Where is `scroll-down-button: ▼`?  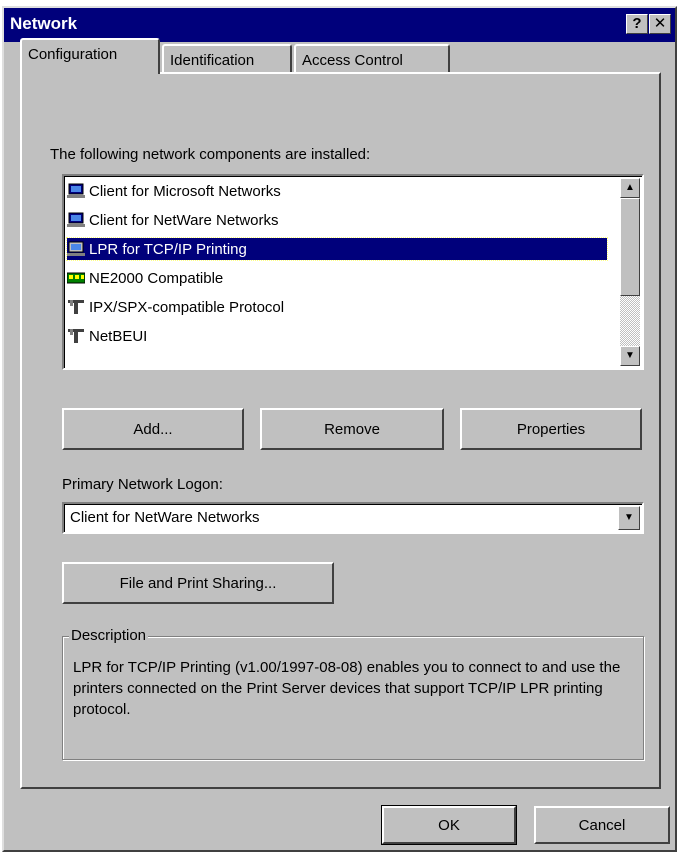 scroll-down-button: ▼ is located at coordinates (630, 356).